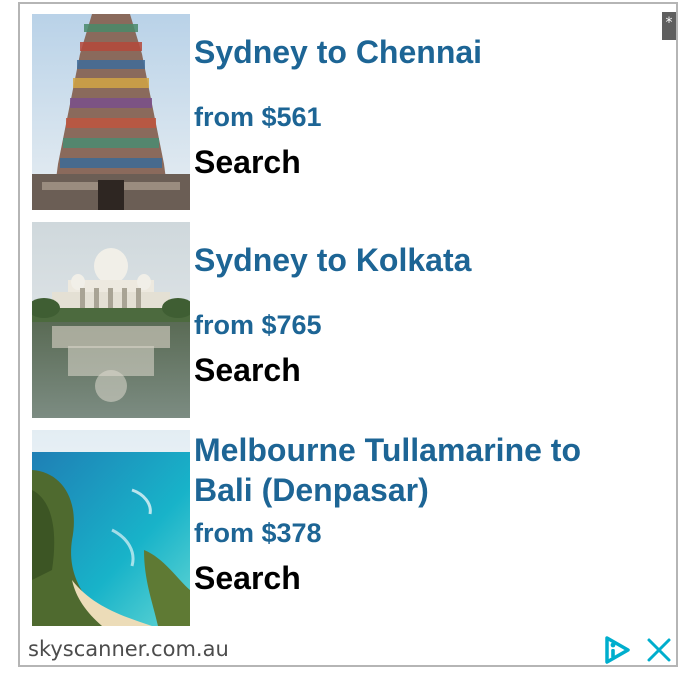 The height and width of the screenshot is (686, 678). I want to click on palace-reflection-photo-icon, so click(111, 320).